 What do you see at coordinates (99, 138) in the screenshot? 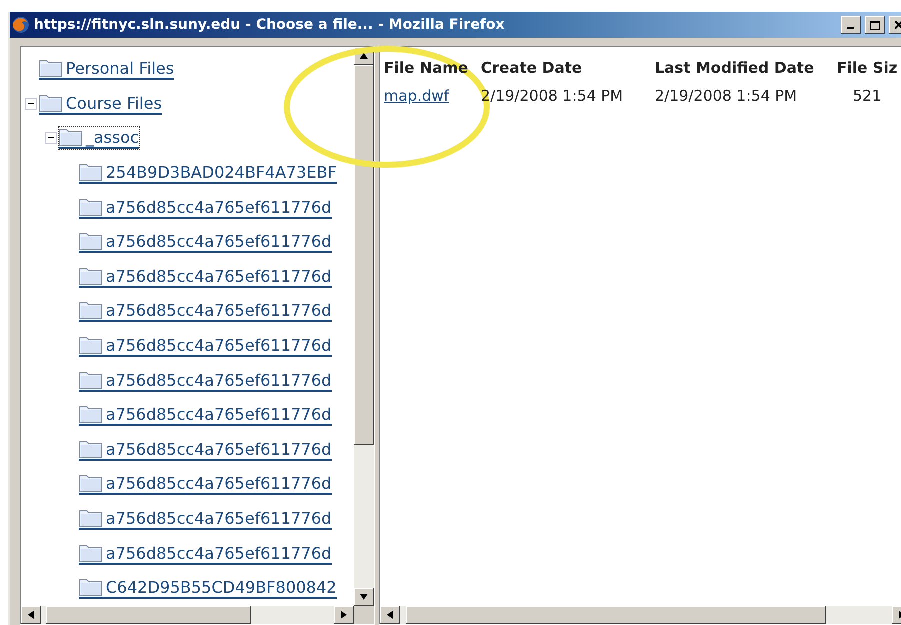
I see `folder-link: _assoc` at bounding box center [99, 138].